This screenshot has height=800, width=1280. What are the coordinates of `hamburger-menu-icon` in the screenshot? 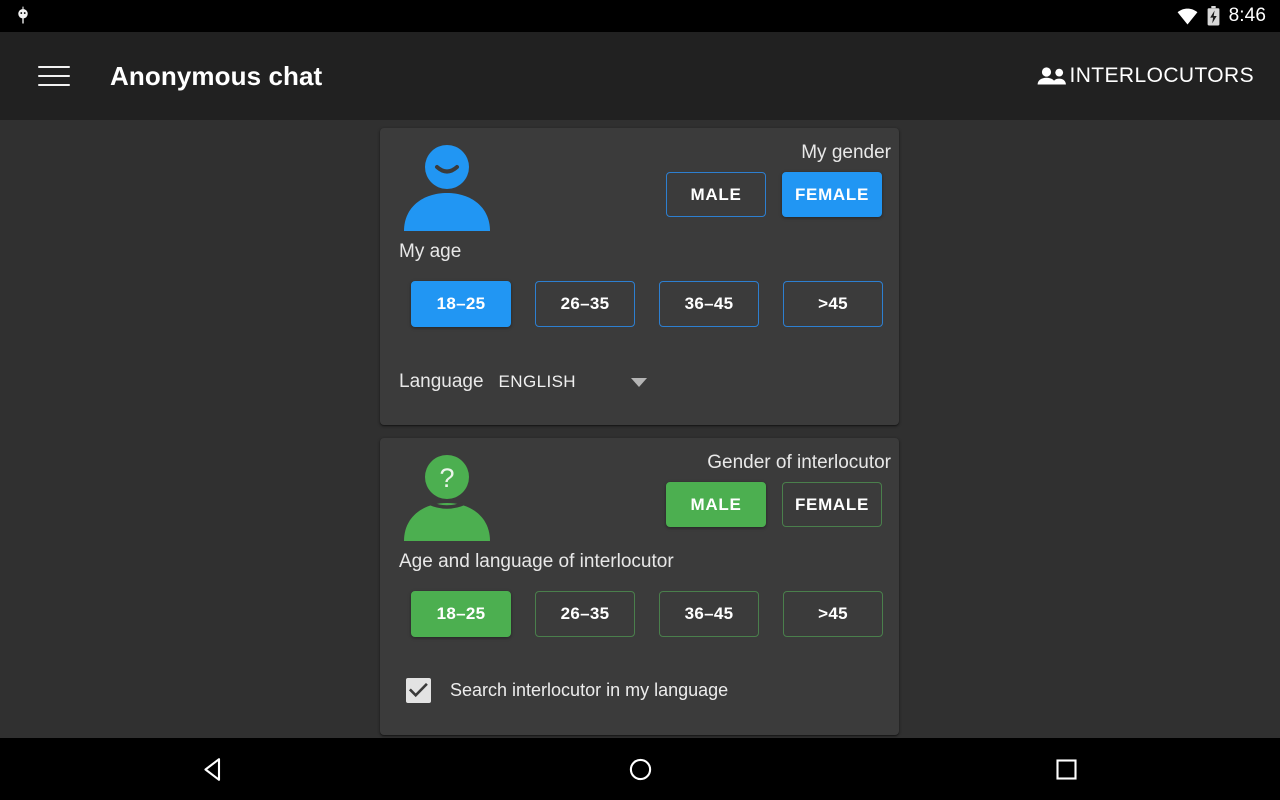 It's located at (55, 76).